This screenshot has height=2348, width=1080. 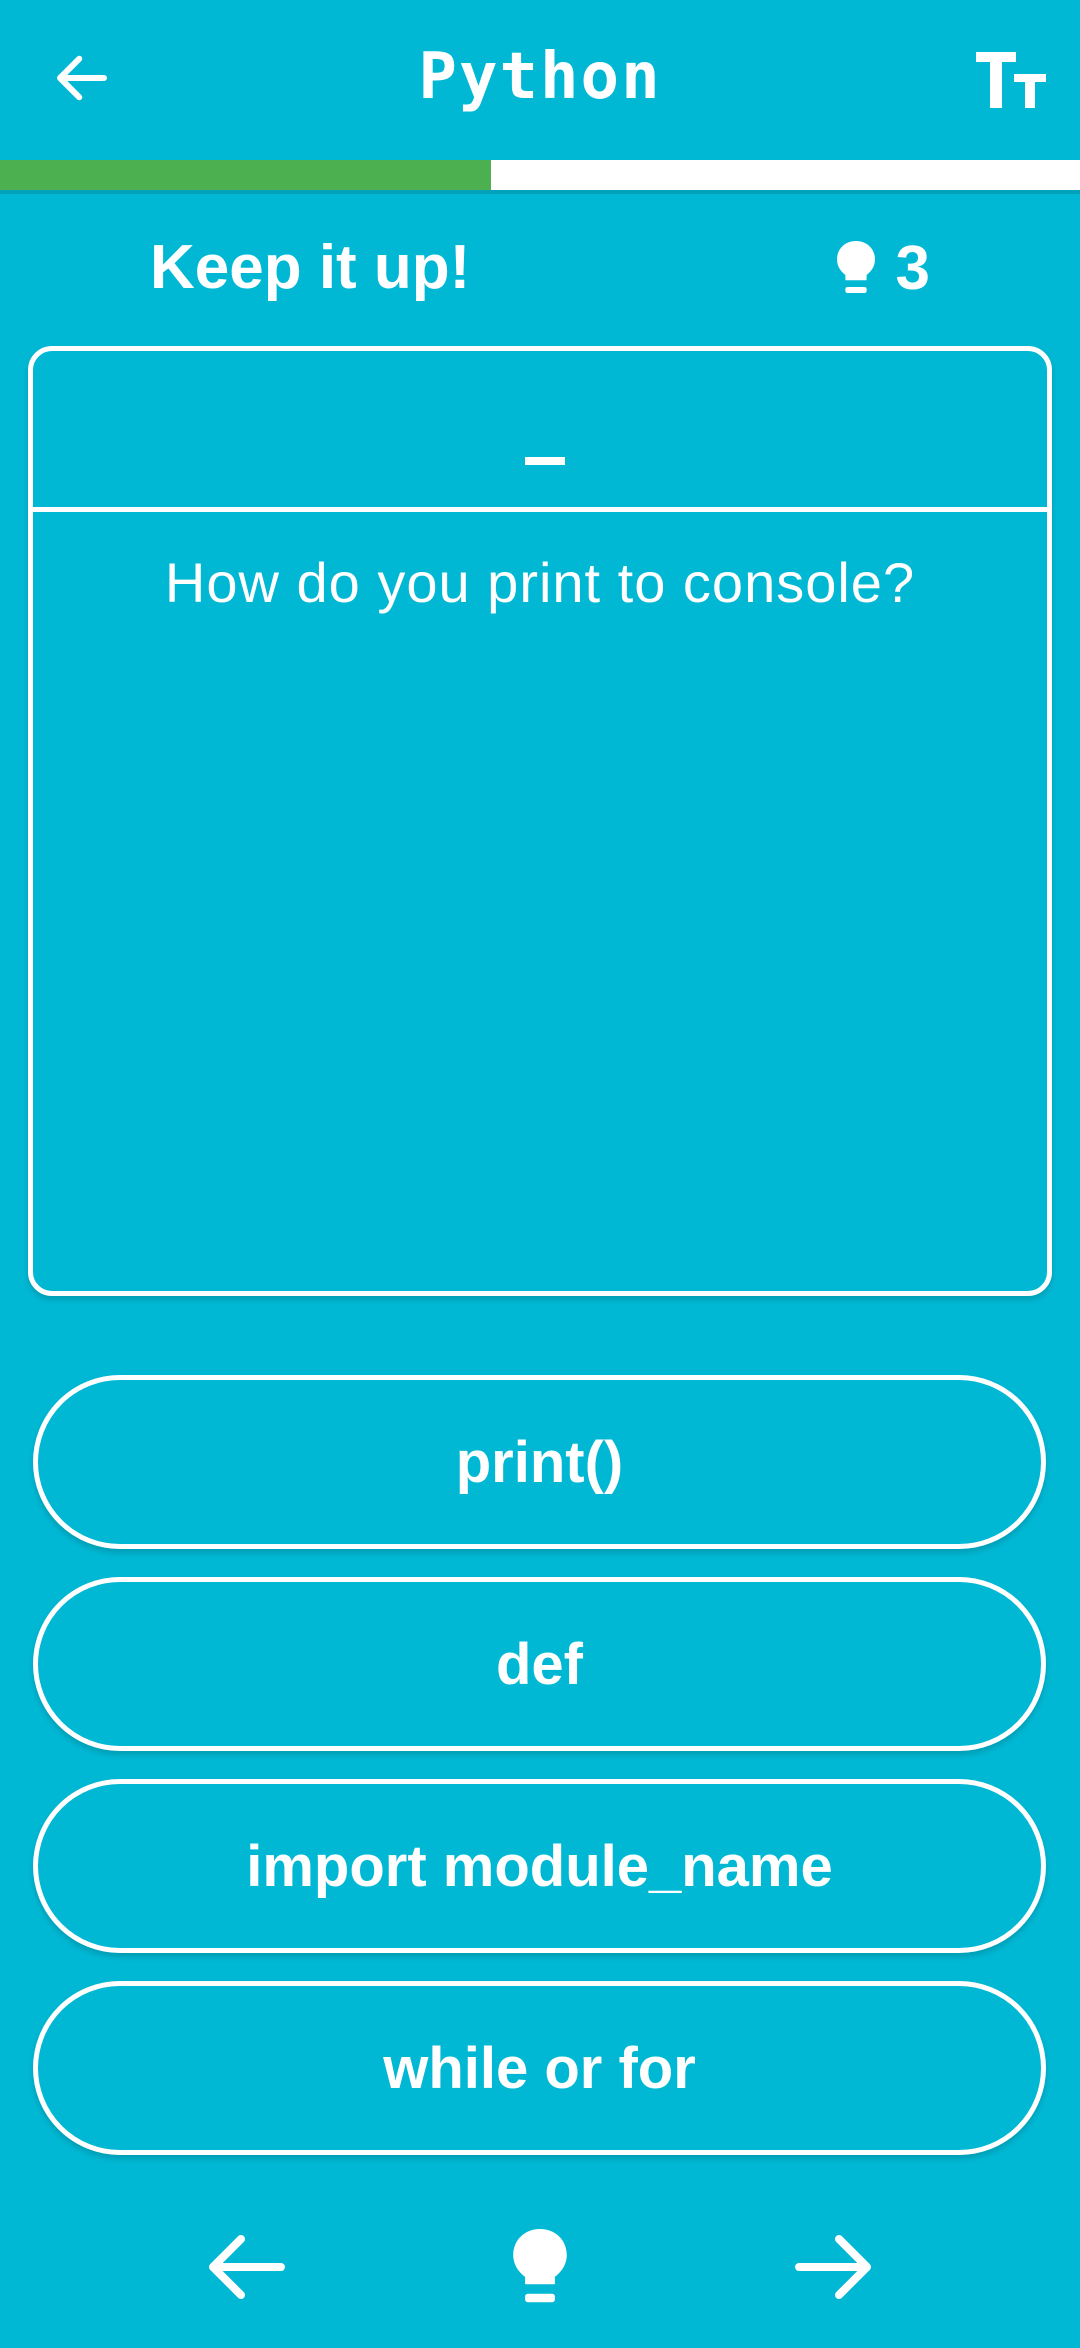 I want to click on arrow-left-icon, so click(x=247, y=2267).